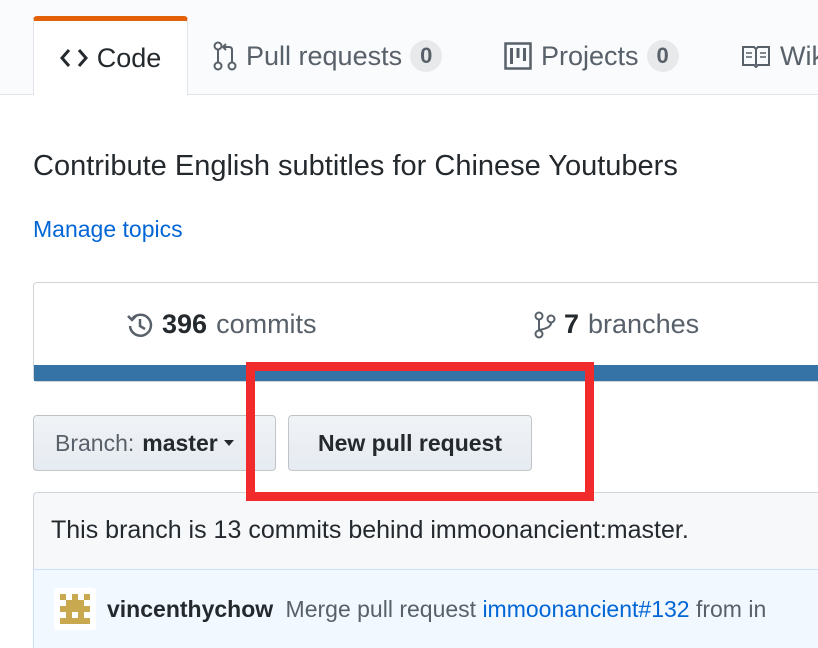 The image size is (818, 648). What do you see at coordinates (585, 609) in the screenshot?
I see `commit-pr-link: immoonancient#132` at bounding box center [585, 609].